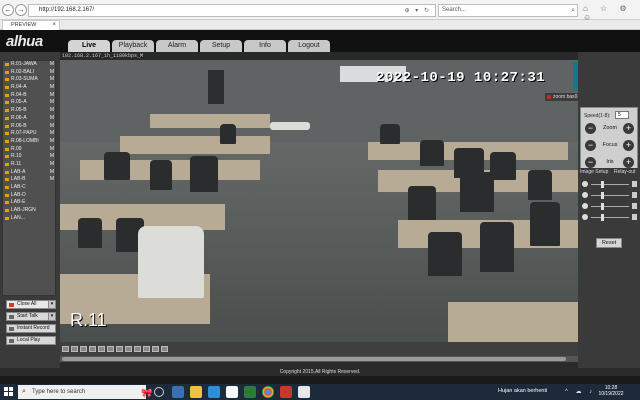 The image size is (640, 400). What do you see at coordinates (585, 184) in the screenshot?
I see `brightness-icon` at bounding box center [585, 184].